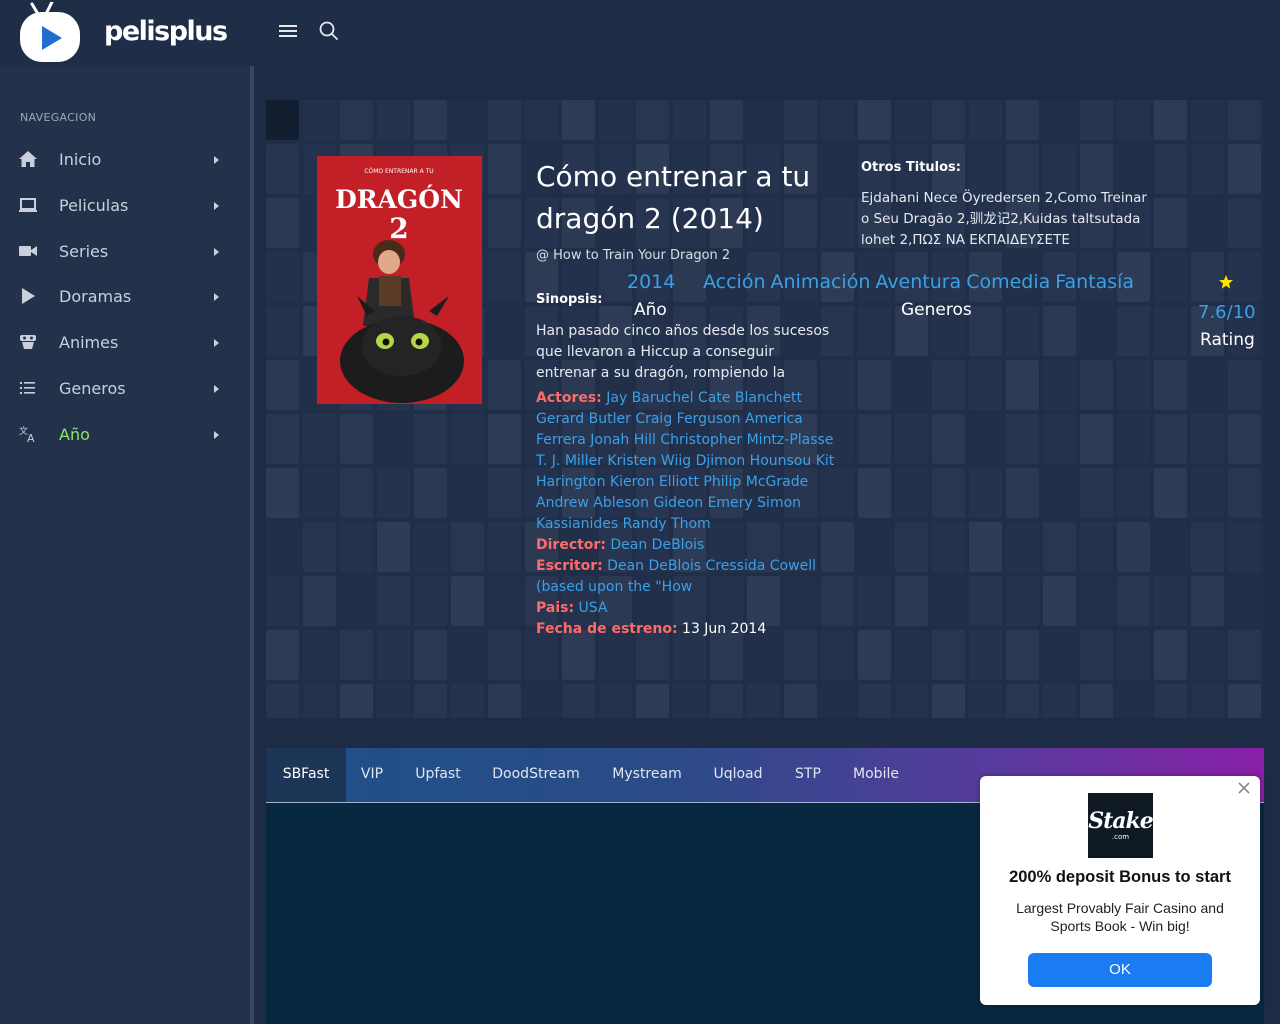 The image size is (1280, 1024). Describe the element at coordinates (808, 775) in the screenshot. I see `tab-stp: STP` at that location.